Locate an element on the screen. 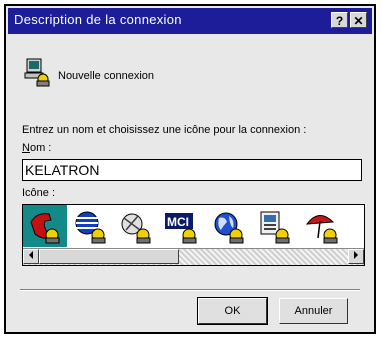  ok-button: OK is located at coordinates (232, 311).